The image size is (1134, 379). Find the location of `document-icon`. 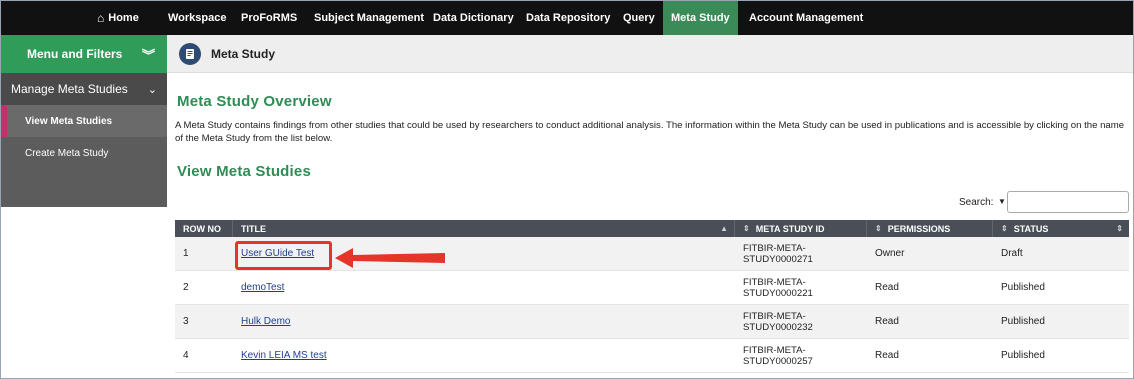

document-icon is located at coordinates (190, 53).